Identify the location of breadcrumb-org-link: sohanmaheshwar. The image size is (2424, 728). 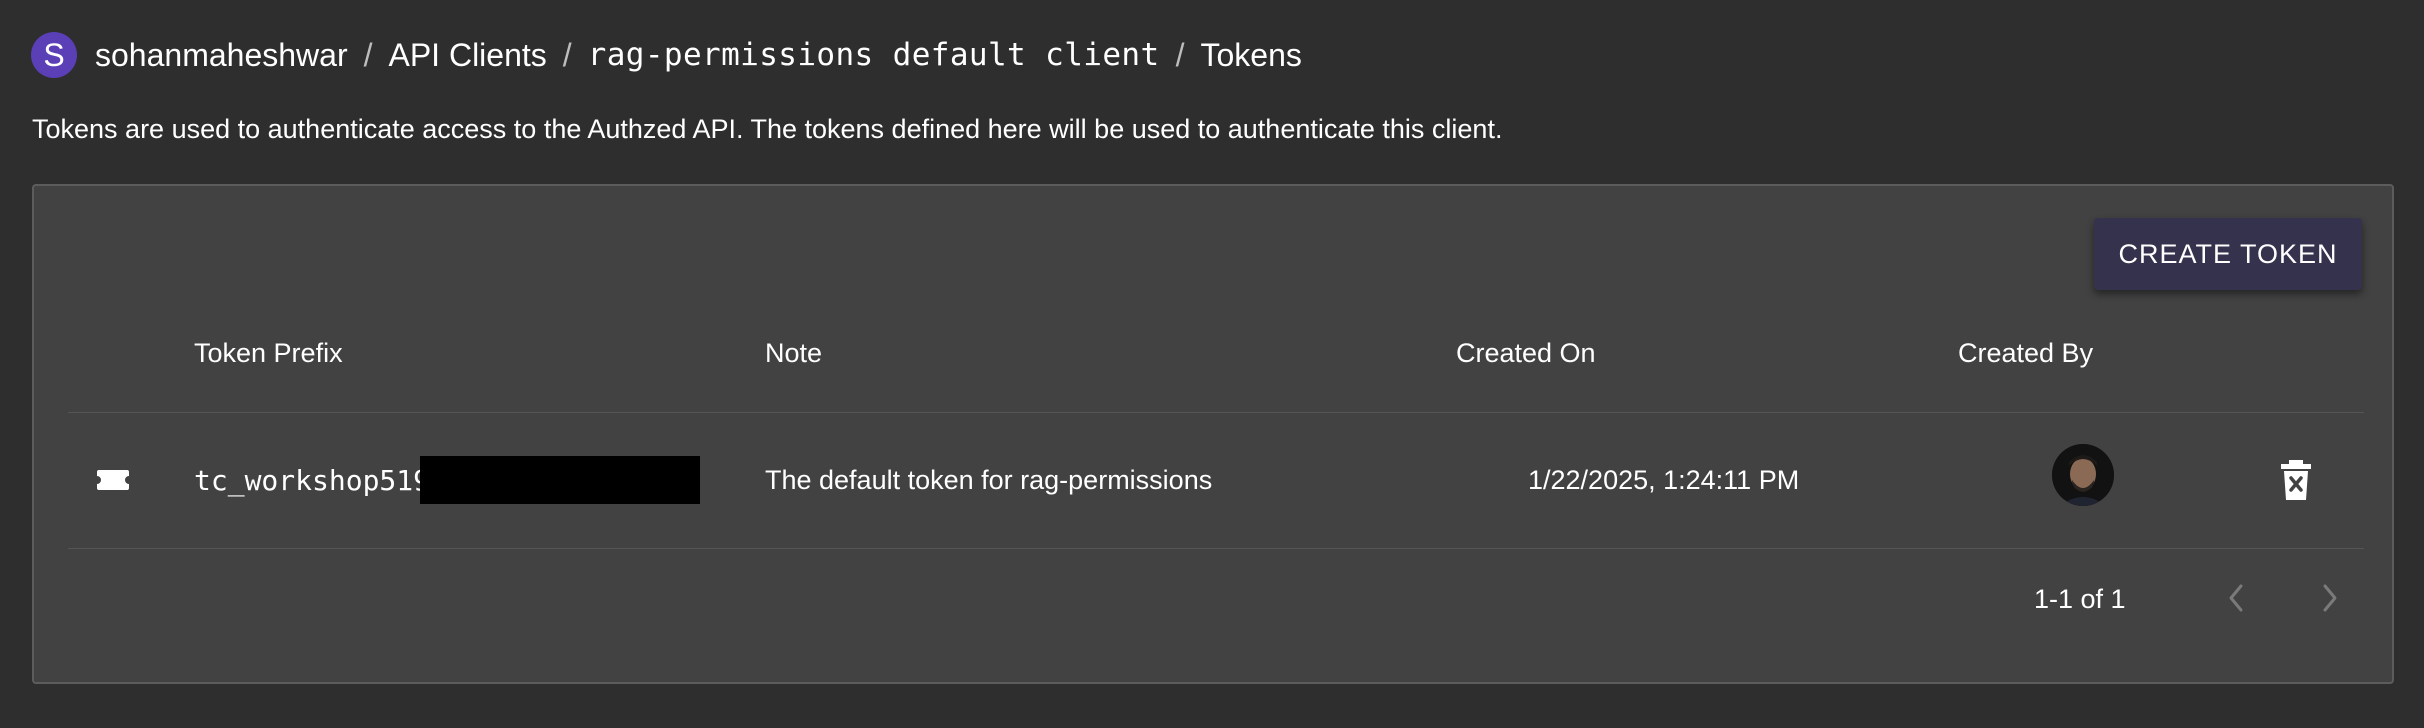
(221, 55).